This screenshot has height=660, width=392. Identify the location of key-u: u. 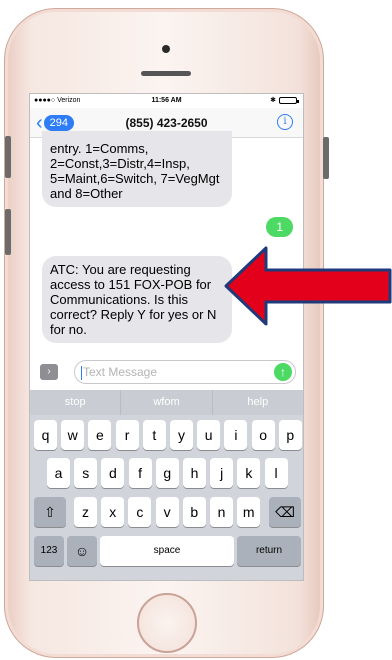
(209, 435).